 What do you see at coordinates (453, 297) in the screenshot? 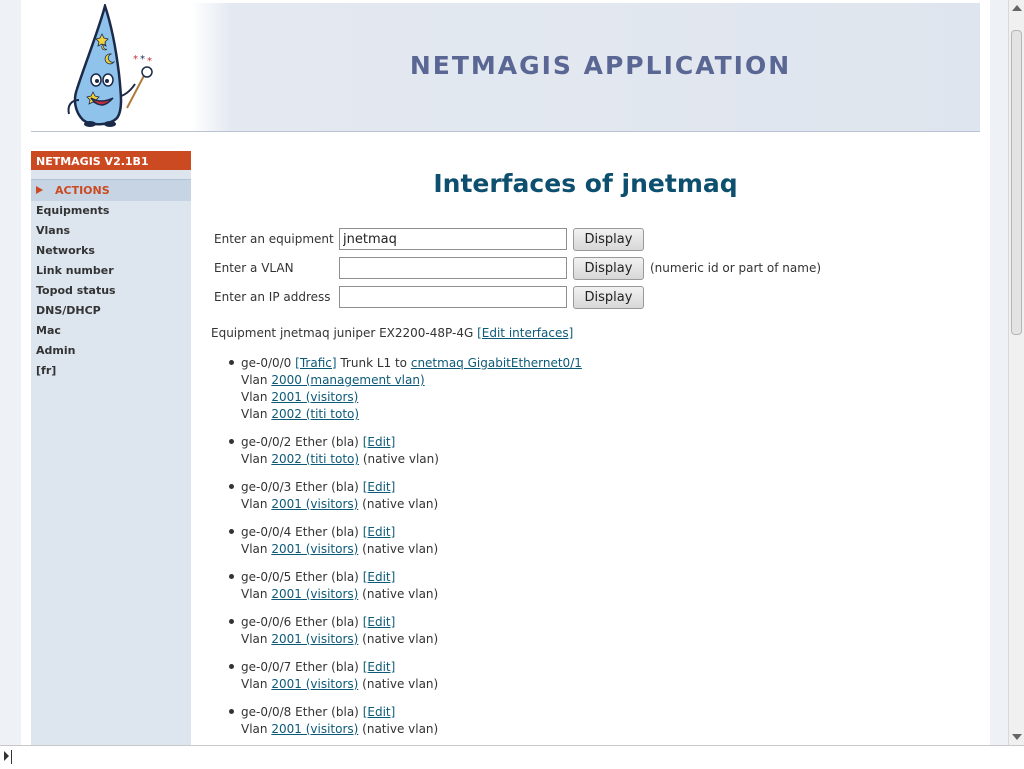
I see `ip-input` at bounding box center [453, 297].